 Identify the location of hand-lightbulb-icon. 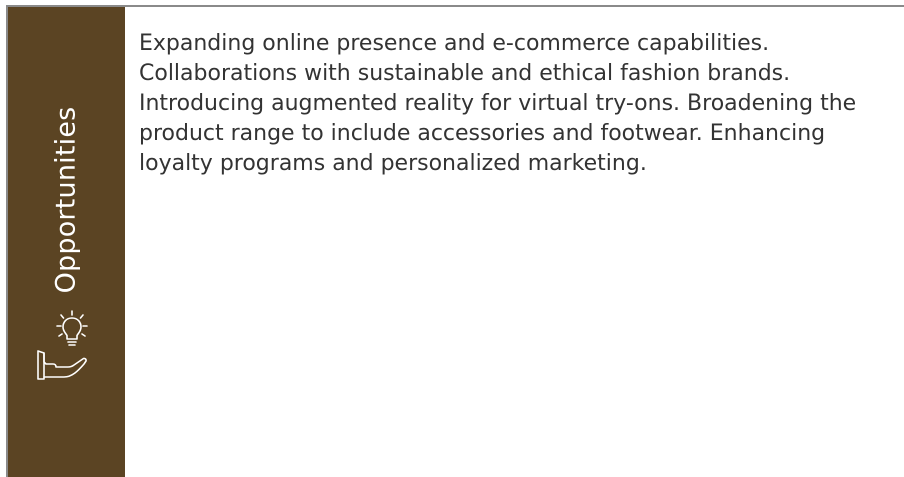
(62, 345).